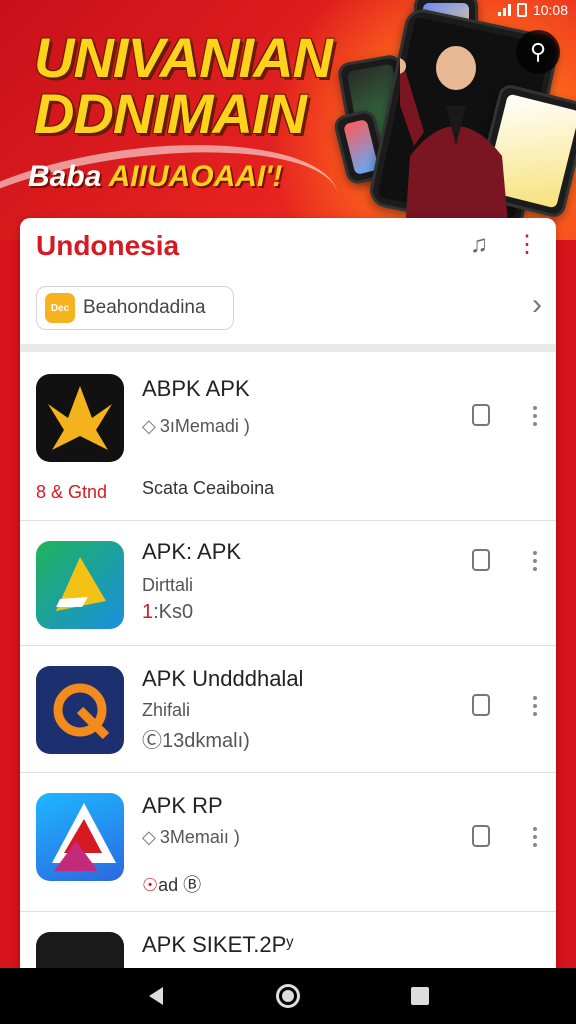 The width and height of the screenshot is (576, 1024). What do you see at coordinates (504, 10) in the screenshot?
I see `signal-icon` at bounding box center [504, 10].